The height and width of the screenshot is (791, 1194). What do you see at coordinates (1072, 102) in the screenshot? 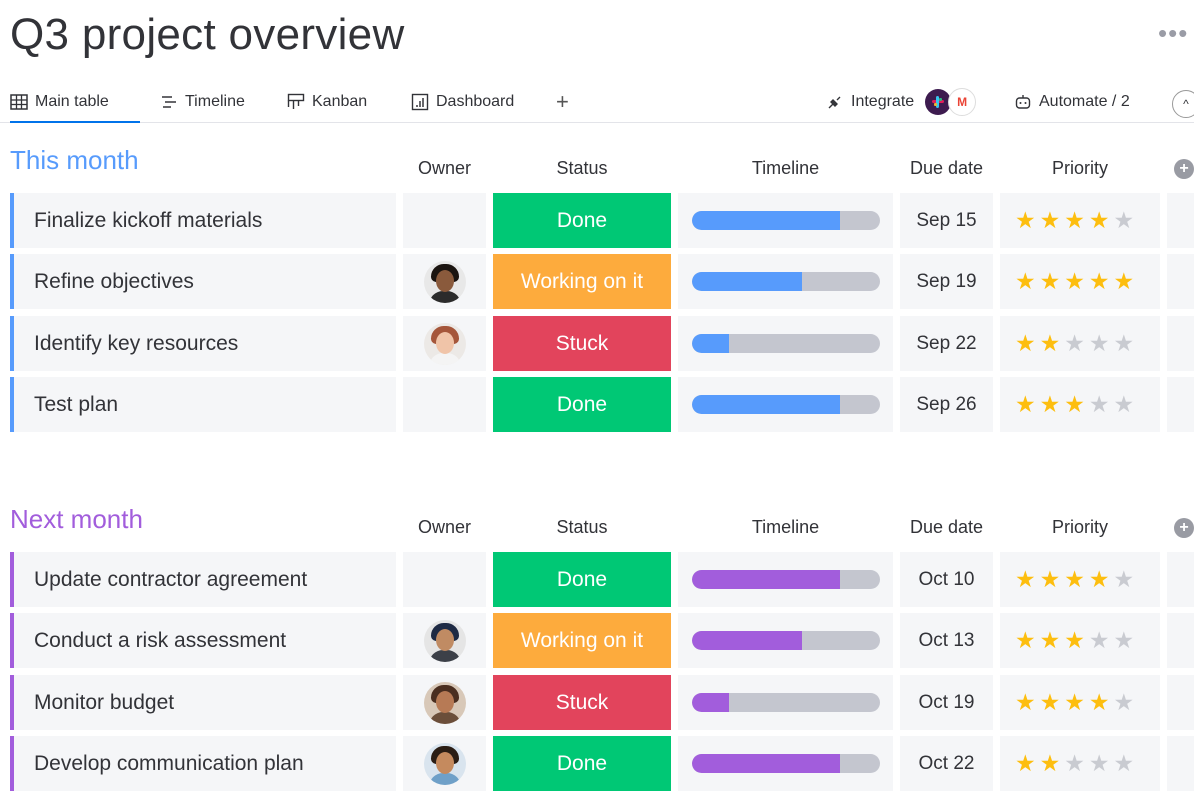
I see `automate-button: Automate / 2` at bounding box center [1072, 102].